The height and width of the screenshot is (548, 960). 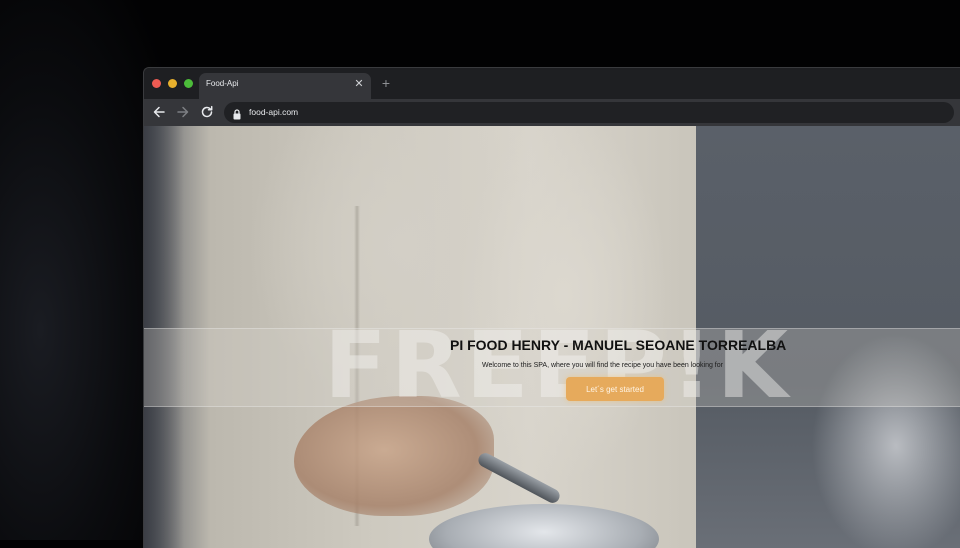 I want to click on arrow-left-icon, so click(x=159, y=112).